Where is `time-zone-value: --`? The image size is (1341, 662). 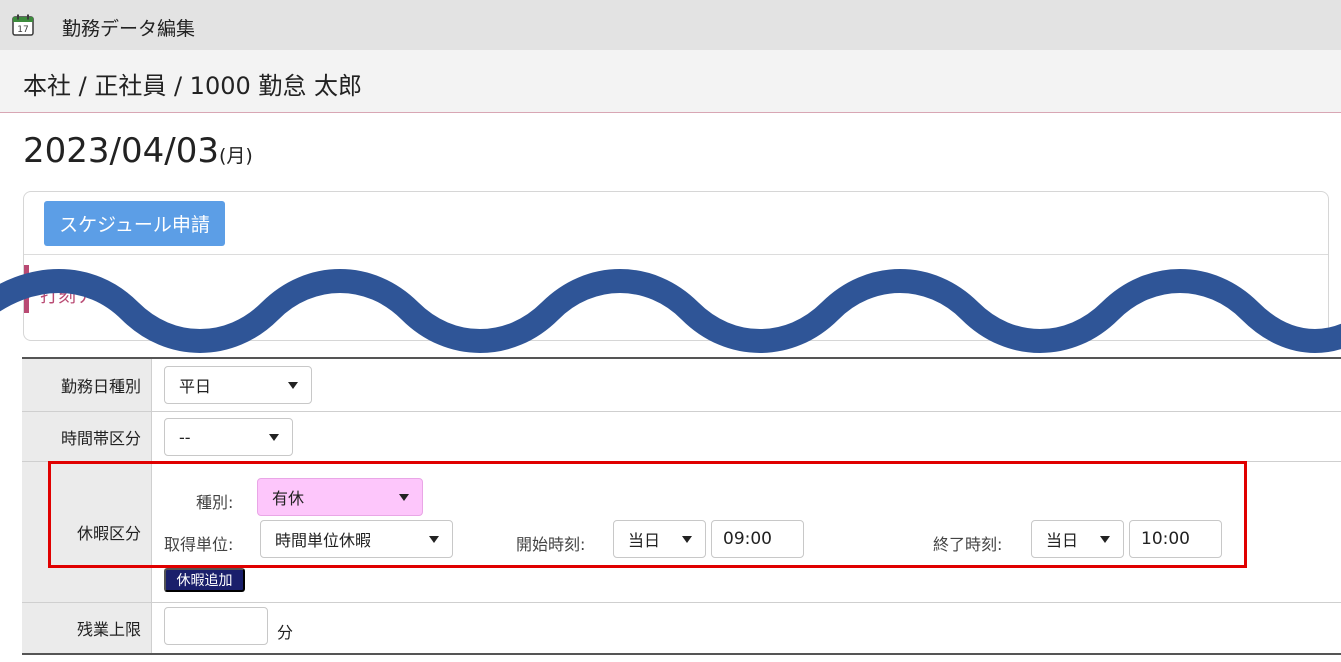
time-zone-value: -- is located at coordinates (185, 437).